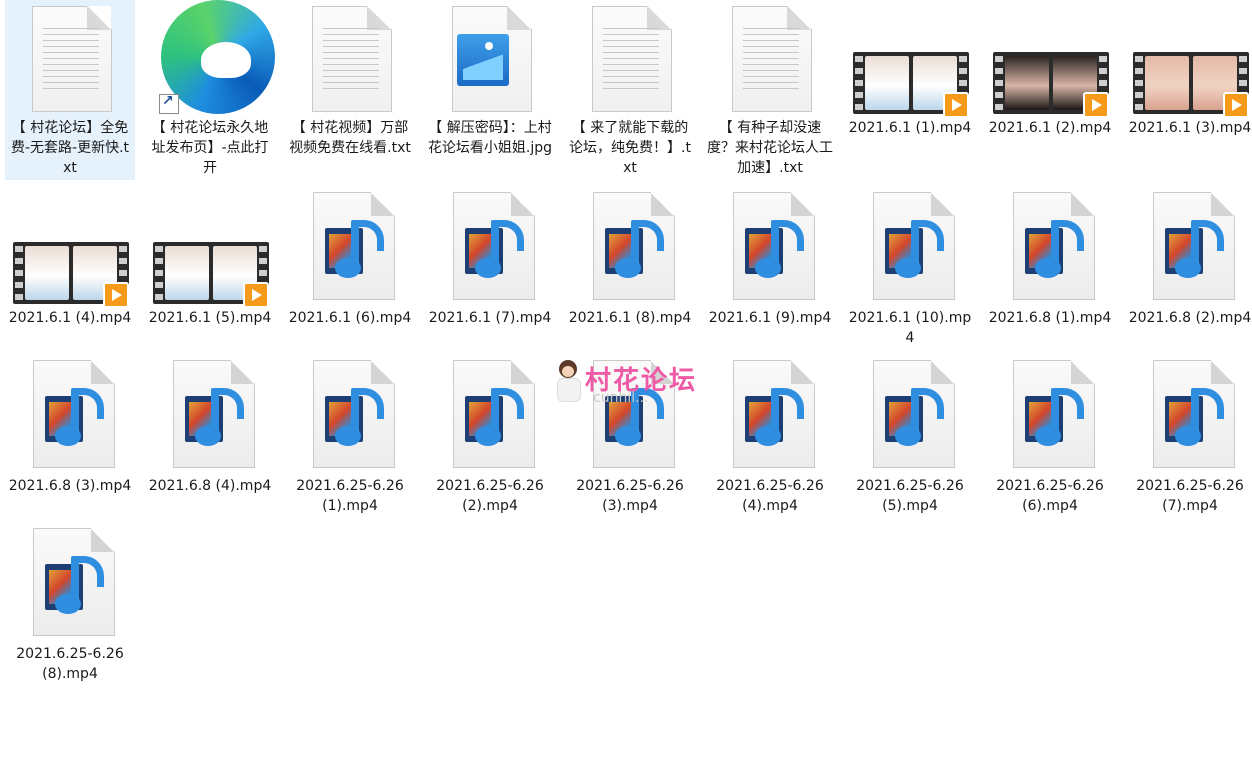 This screenshot has height=767, width=1252. What do you see at coordinates (490, 56) in the screenshot?
I see `image-file-icon` at bounding box center [490, 56].